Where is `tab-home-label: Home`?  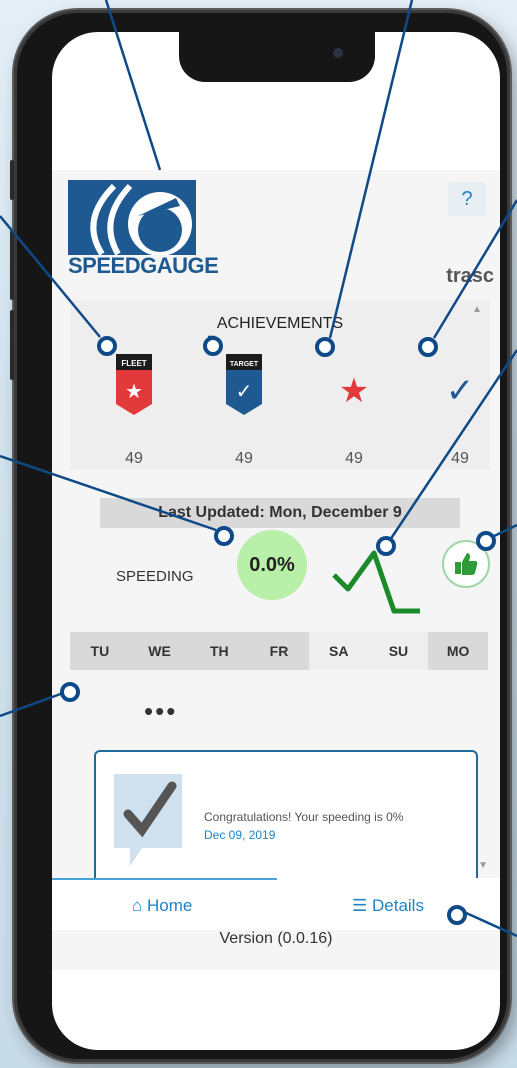 tab-home-label: Home is located at coordinates (170, 905).